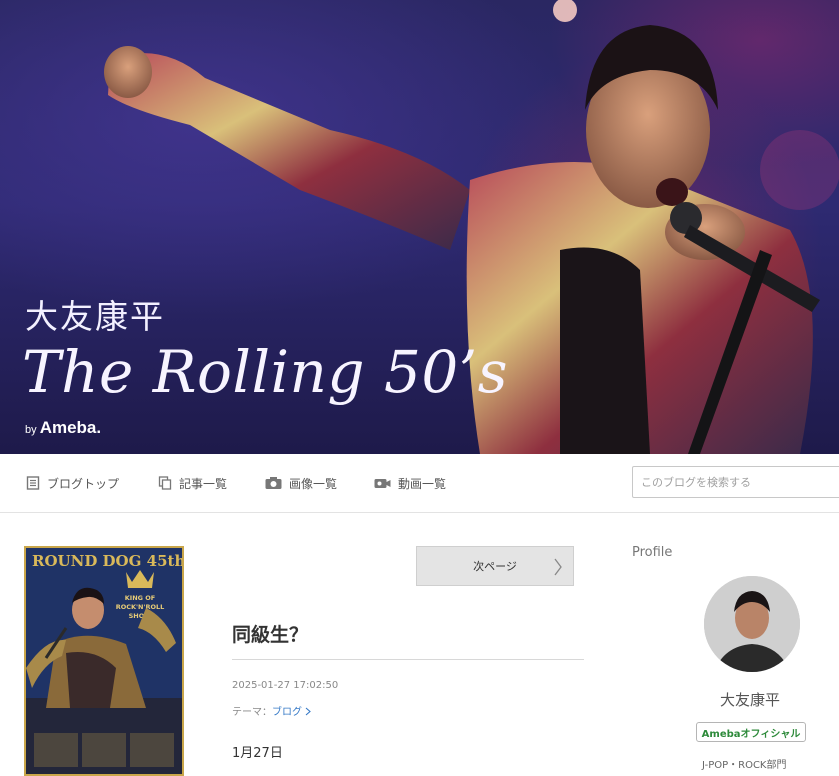  What do you see at coordinates (408, 659) in the screenshot?
I see `title-divider` at bounding box center [408, 659].